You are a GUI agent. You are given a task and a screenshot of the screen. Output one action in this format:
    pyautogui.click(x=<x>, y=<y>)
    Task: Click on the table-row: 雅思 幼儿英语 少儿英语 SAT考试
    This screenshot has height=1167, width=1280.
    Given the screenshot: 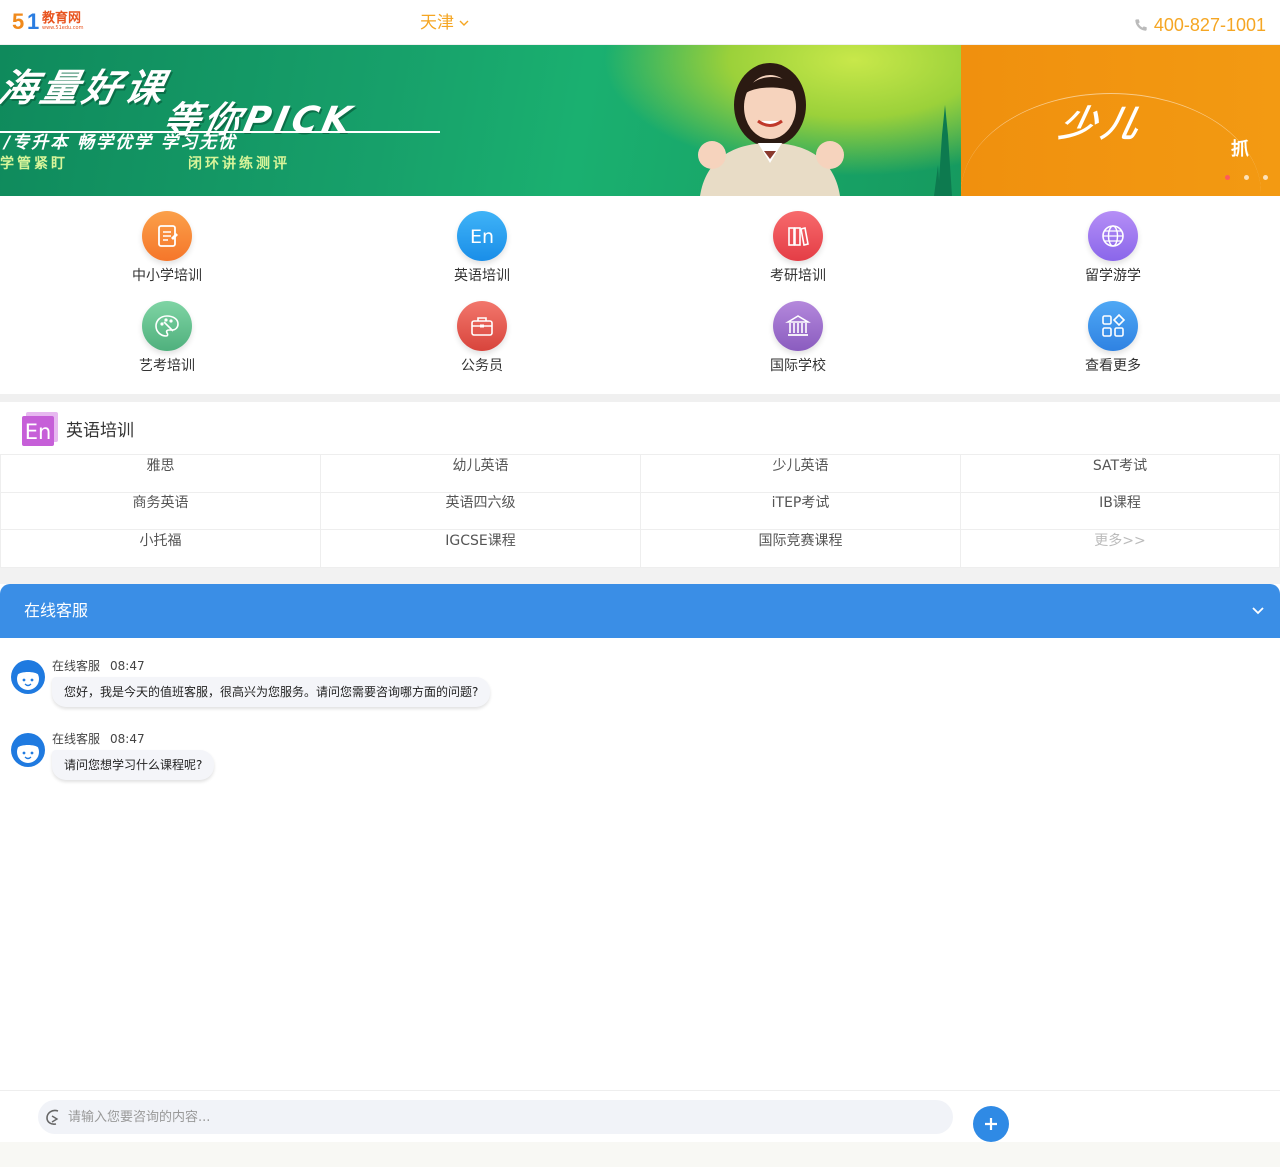 What is the action you would take?
    pyautogui.click(x=640, y=474)
    